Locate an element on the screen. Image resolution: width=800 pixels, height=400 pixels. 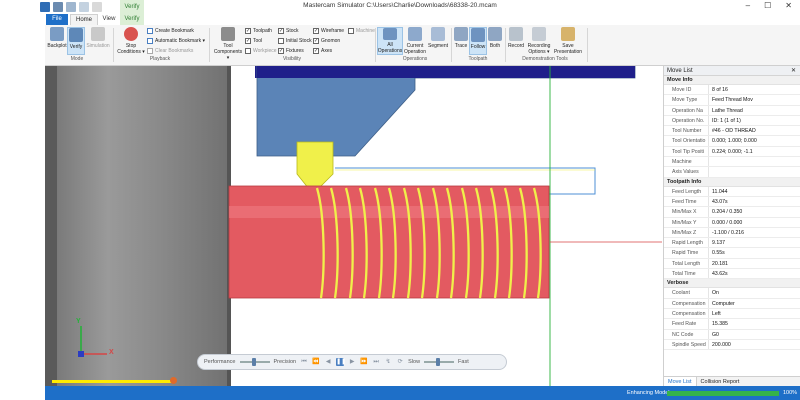
tab-move-list: Move List is located at coordinates (680, 381).